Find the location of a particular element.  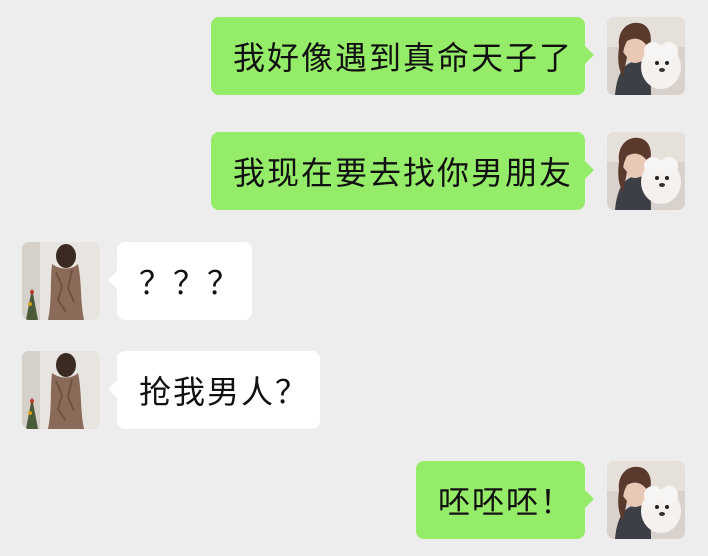

message-row-sent: 我现在要去找你男朋友 is located at coordinates (354, 172).